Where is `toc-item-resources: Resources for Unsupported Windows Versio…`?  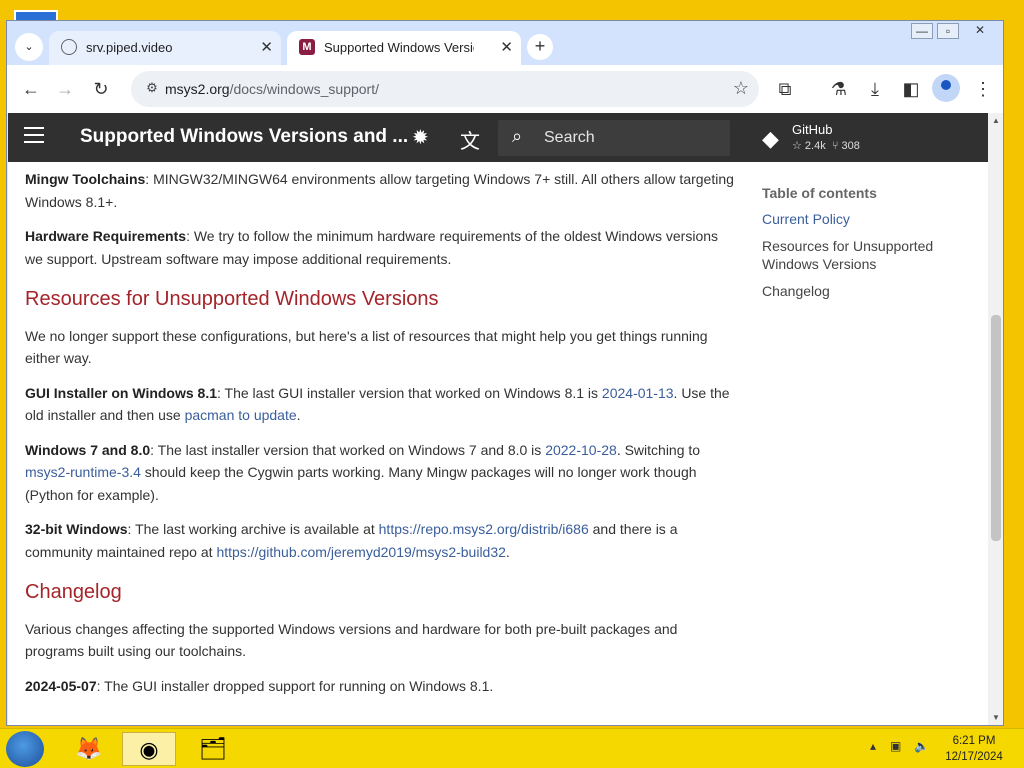
toc-item-resources: Resources for Unsupported Windows Versio… is located at coordinates (862, 255).